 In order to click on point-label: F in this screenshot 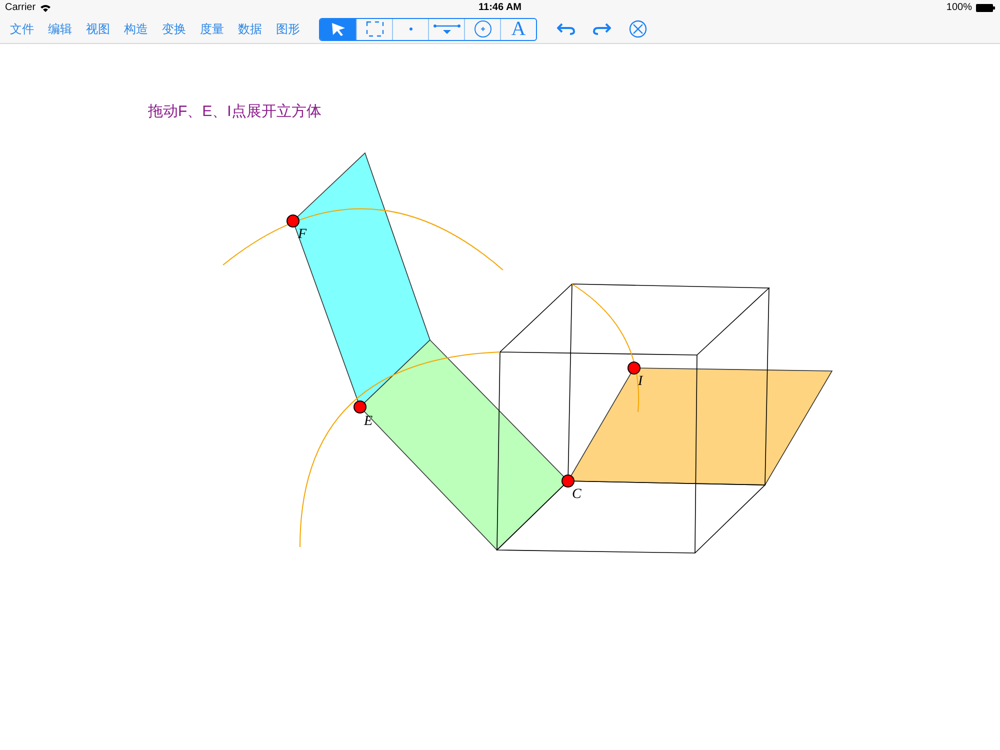, I will do `click(302, 234)`.